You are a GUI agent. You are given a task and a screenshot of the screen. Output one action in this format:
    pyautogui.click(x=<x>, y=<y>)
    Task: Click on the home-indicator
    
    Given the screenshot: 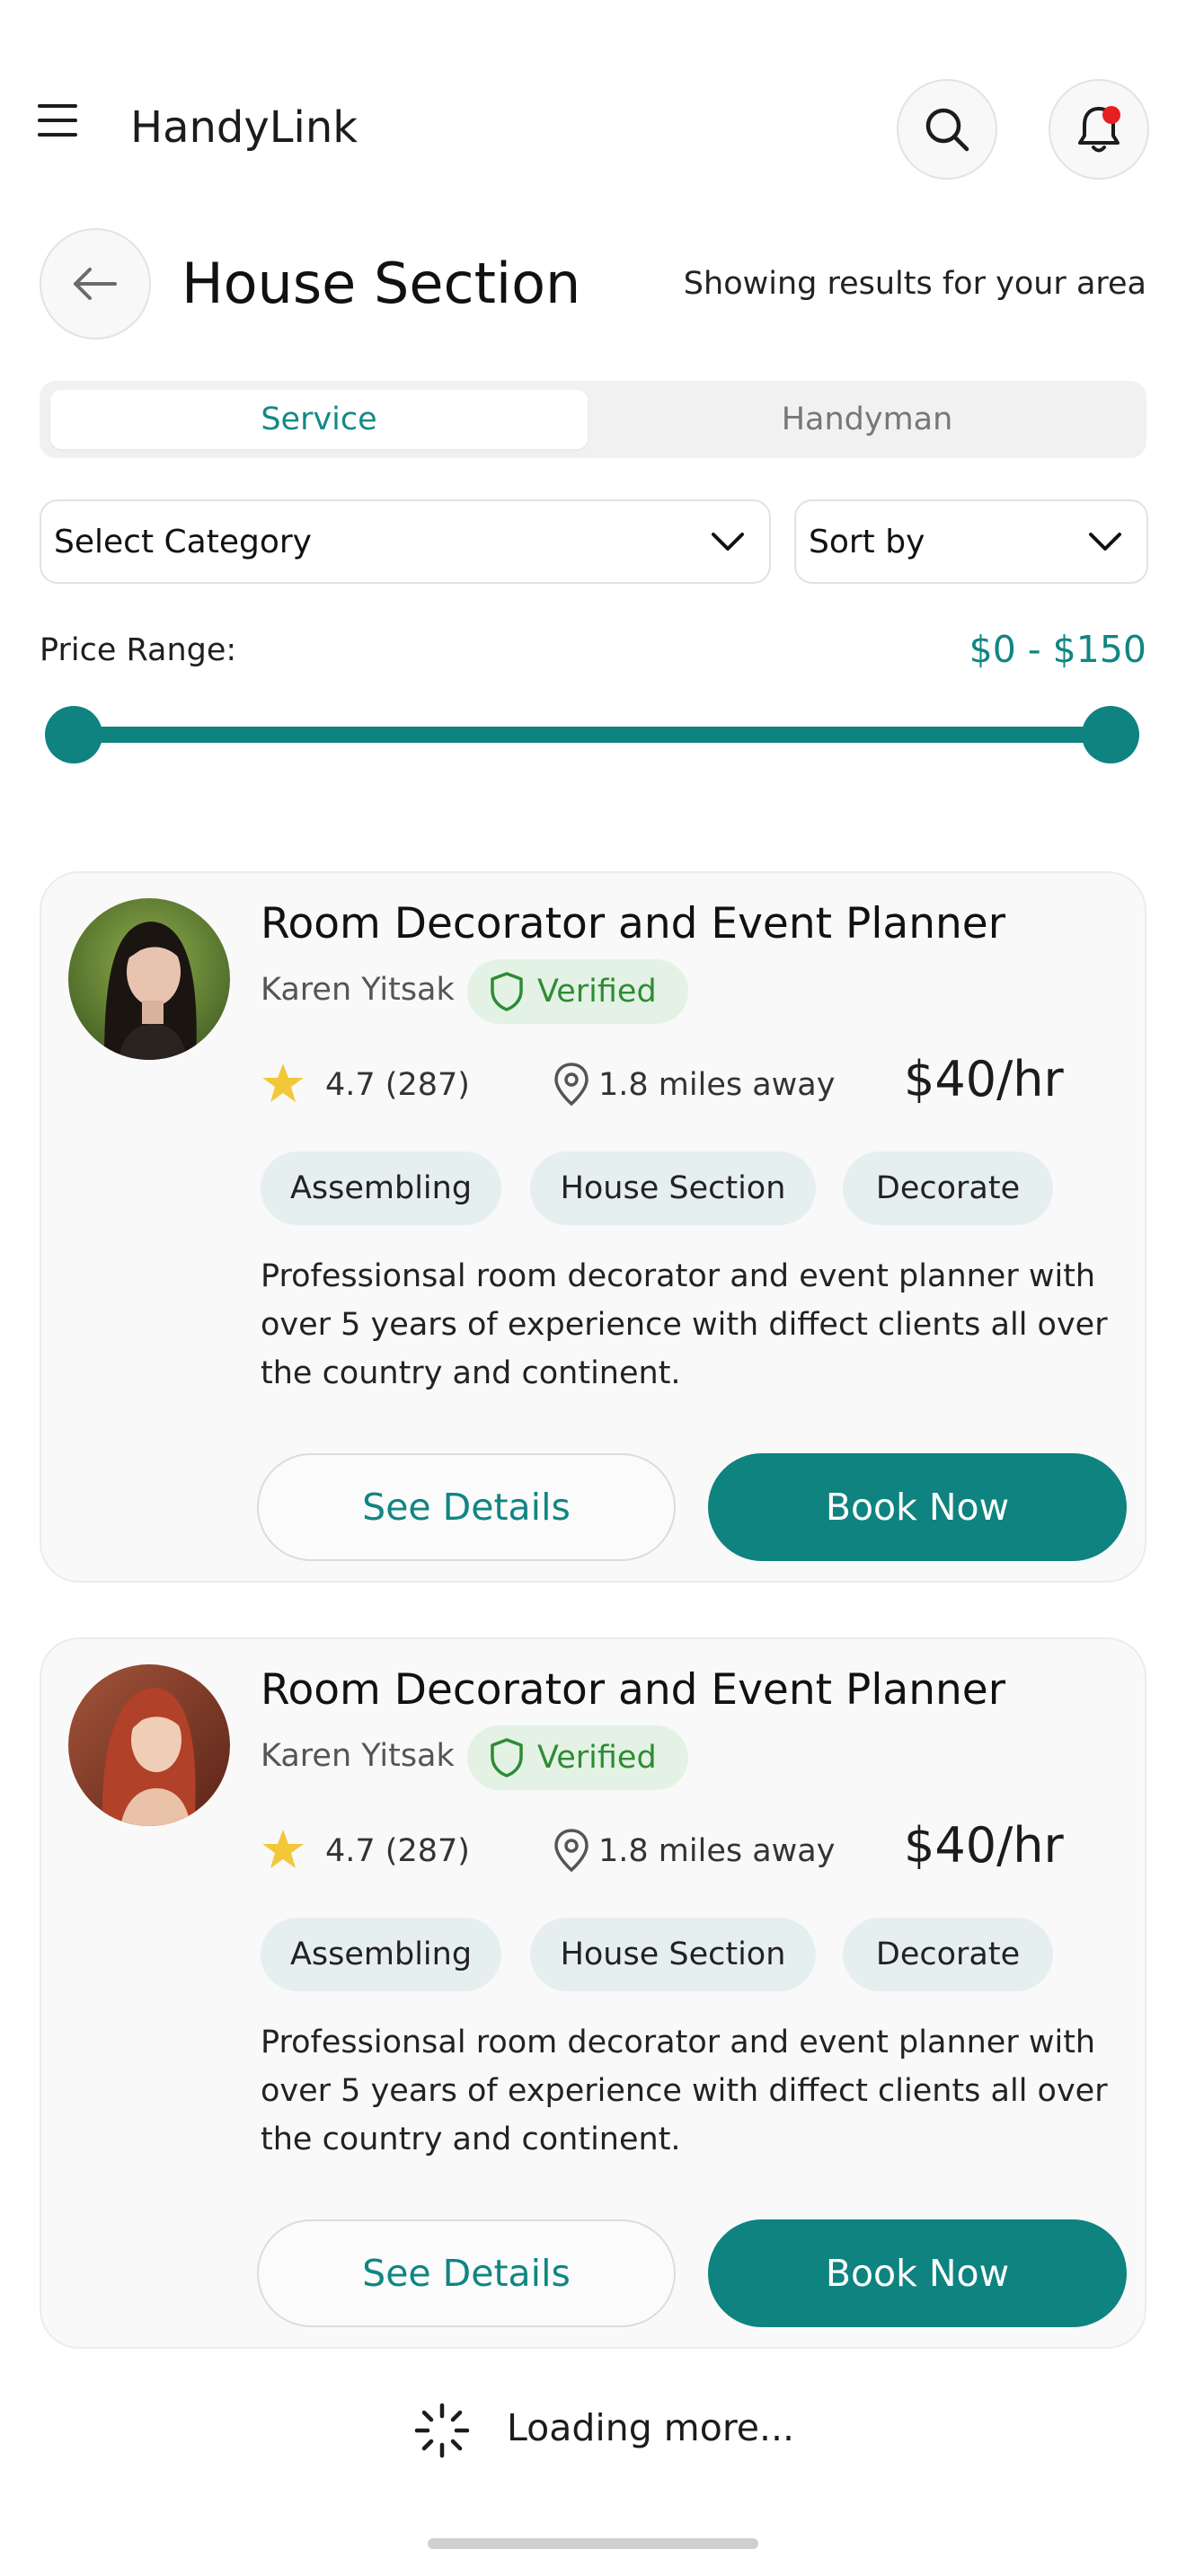 What is the action you would take?
    pyautogui.click(x=593, y=2543)
    